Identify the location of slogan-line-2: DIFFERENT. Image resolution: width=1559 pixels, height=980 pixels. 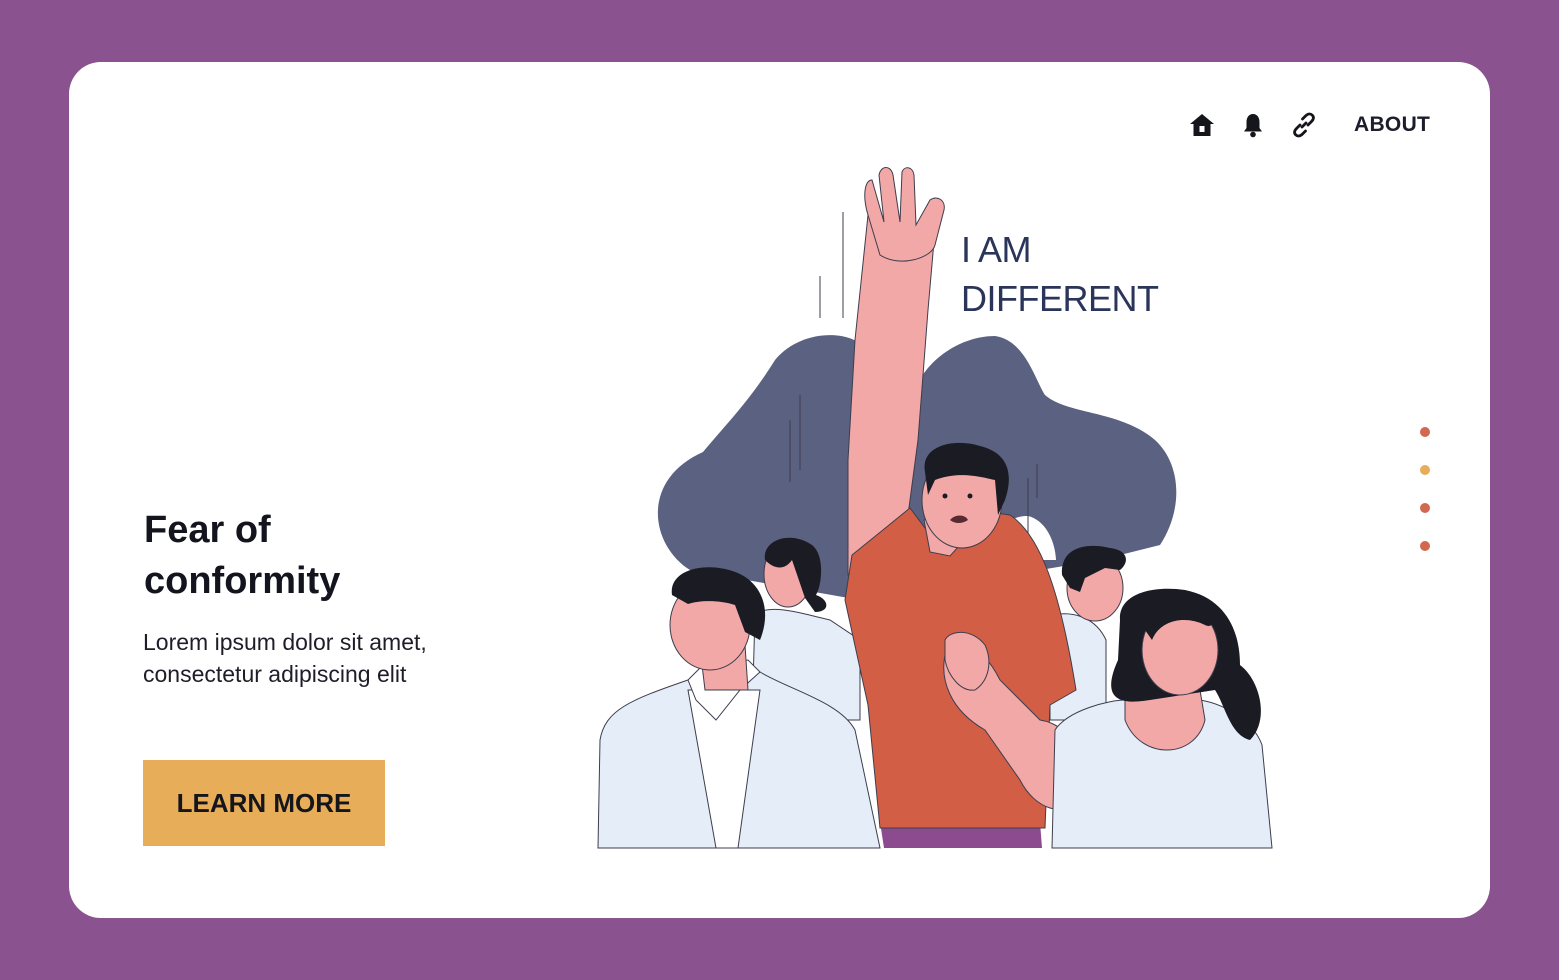
(1060, 298).